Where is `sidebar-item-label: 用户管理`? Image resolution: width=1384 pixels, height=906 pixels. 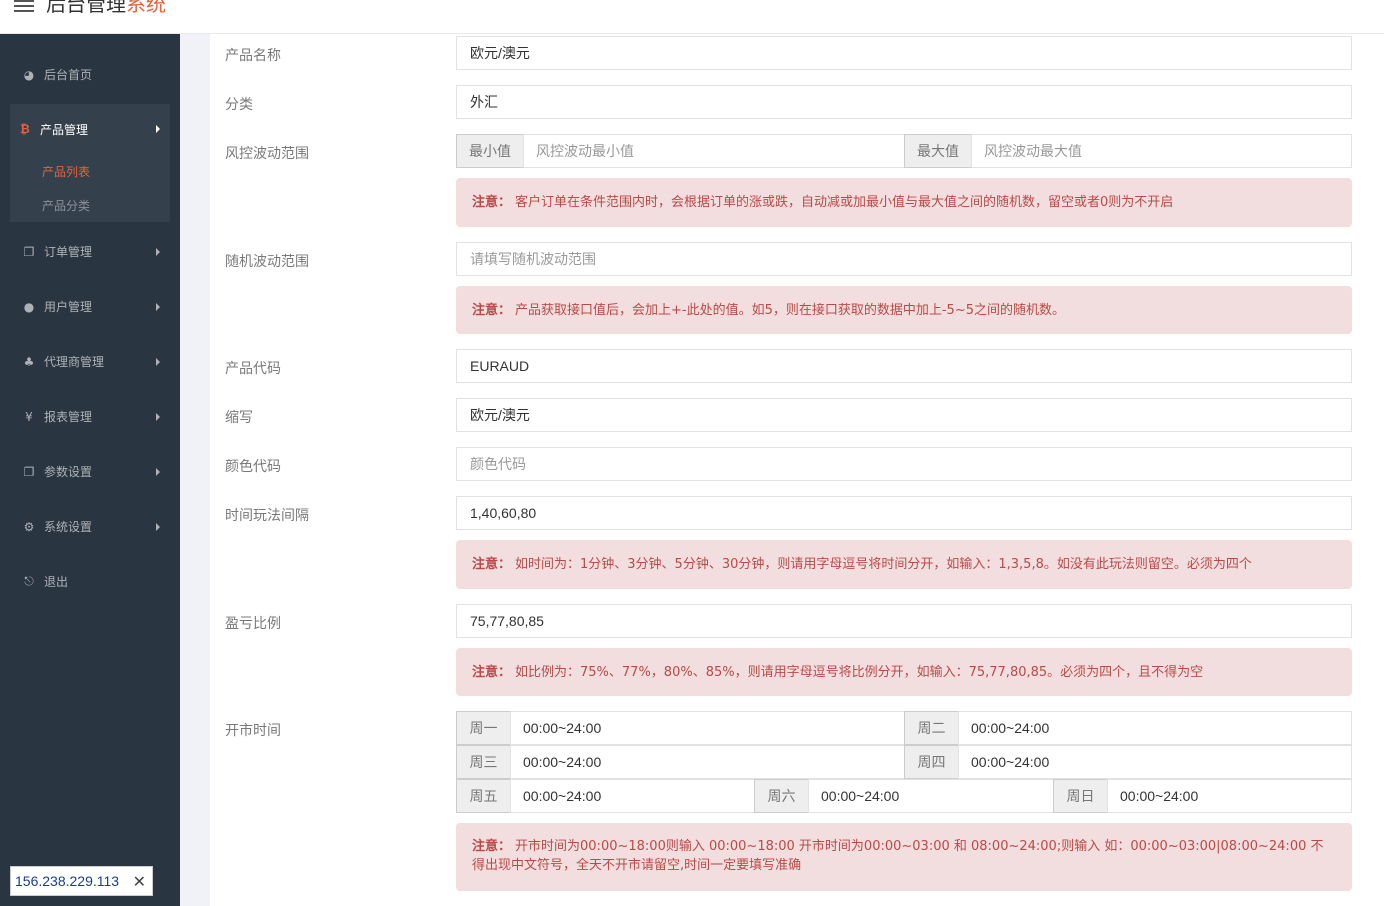 sidebar-item-label: 用户管理 is located at coordinates (68, 307).